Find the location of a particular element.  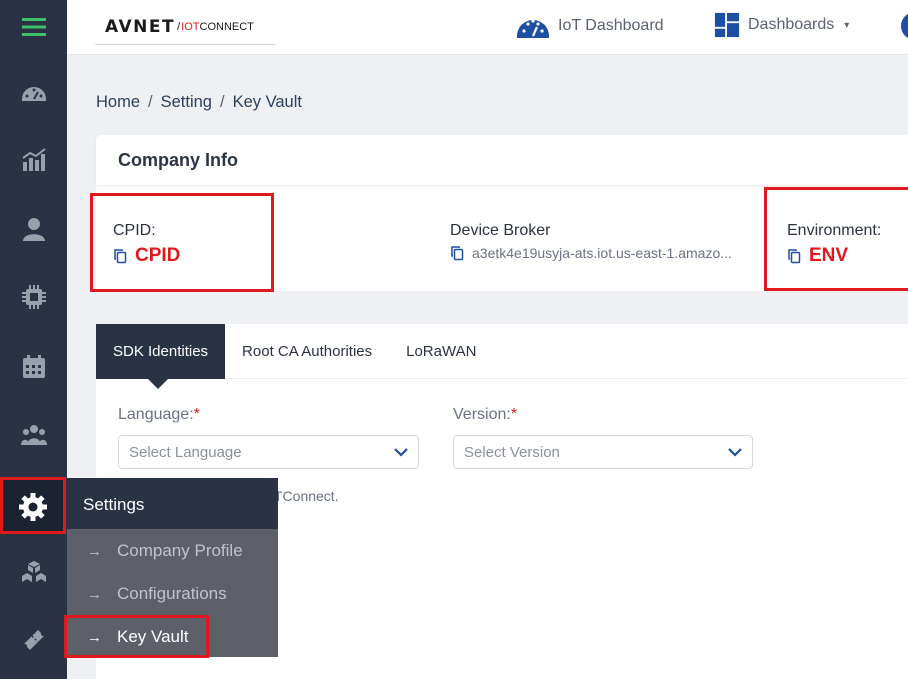

tab-lorawan: LoRaWAN is located at coordinates (441, 351).